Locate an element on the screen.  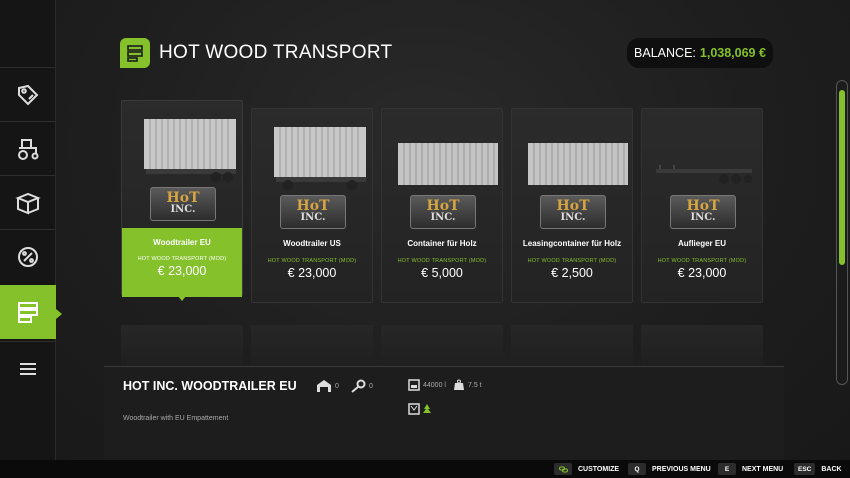
balance-display: BALANCE: 1,038,069 € is located at coordinates (700, 53).